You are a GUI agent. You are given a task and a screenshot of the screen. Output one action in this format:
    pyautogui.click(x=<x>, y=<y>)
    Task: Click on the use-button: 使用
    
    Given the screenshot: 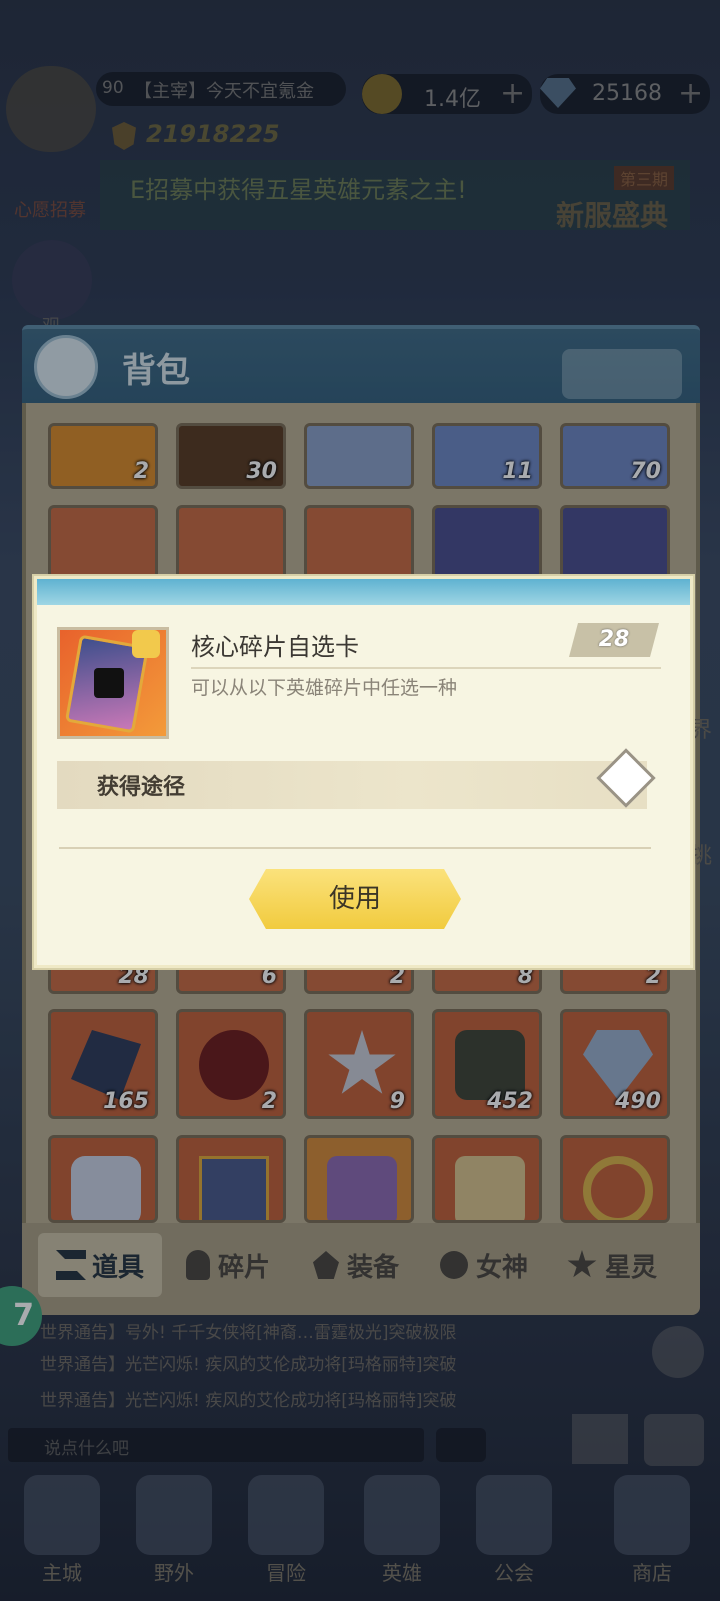 What is the action you would take?
    pyautogui.click(x=355, y=899)
    